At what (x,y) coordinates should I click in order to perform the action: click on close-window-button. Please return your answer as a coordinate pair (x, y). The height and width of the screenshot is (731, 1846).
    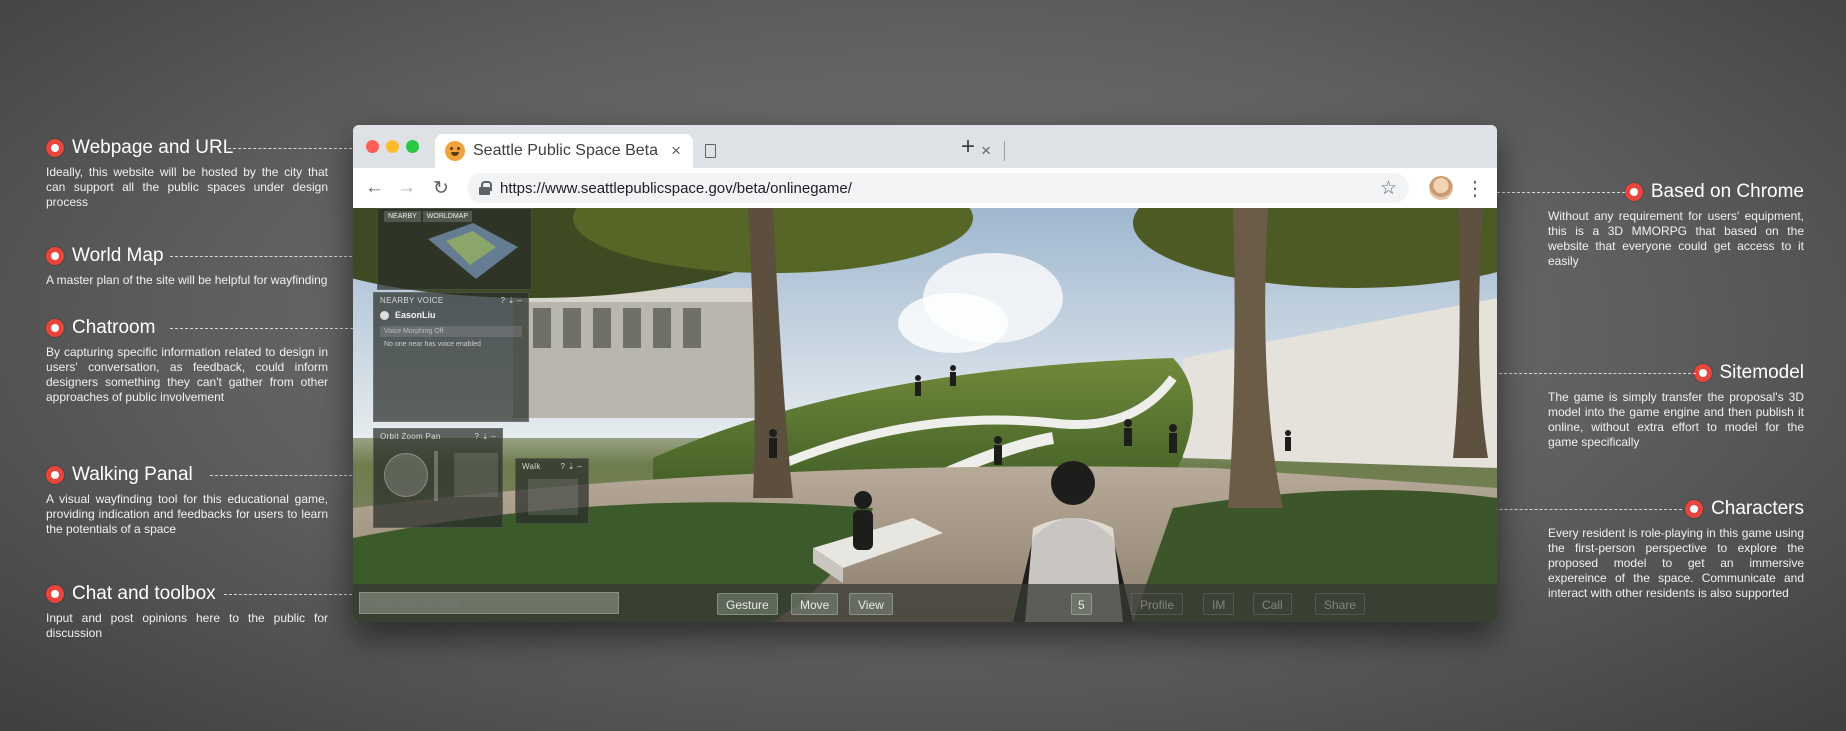
    Looking at the image, I should click on (372, 146).